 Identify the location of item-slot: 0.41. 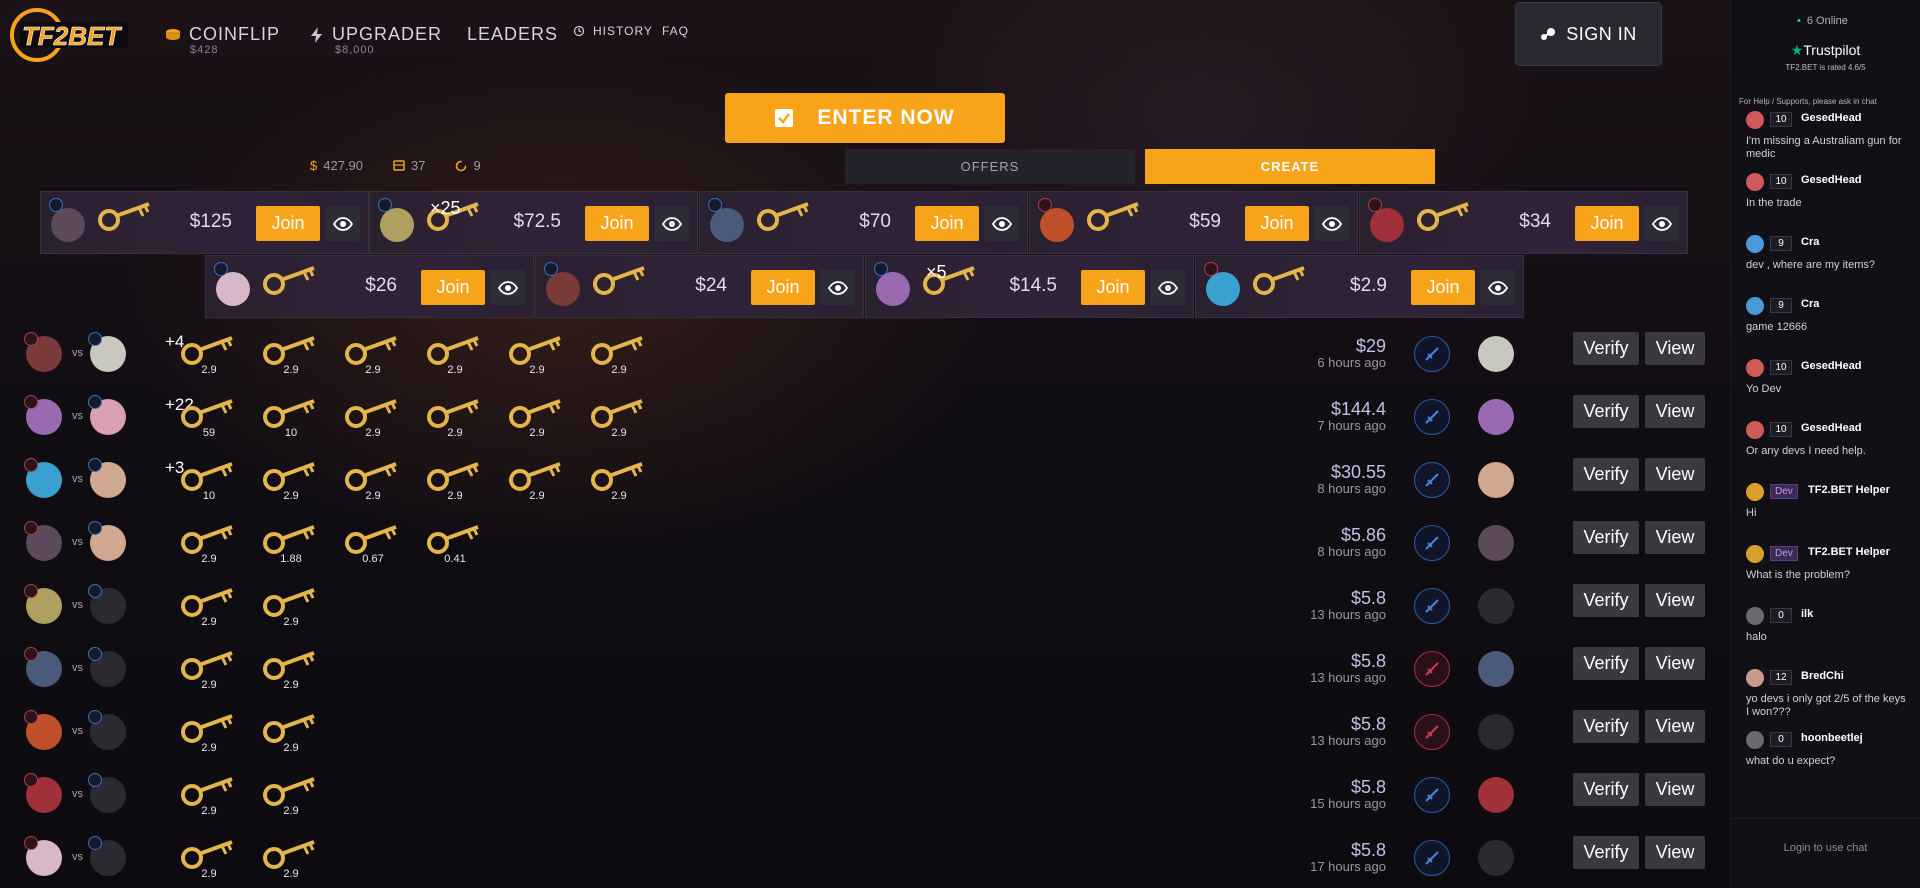
(455, 544).